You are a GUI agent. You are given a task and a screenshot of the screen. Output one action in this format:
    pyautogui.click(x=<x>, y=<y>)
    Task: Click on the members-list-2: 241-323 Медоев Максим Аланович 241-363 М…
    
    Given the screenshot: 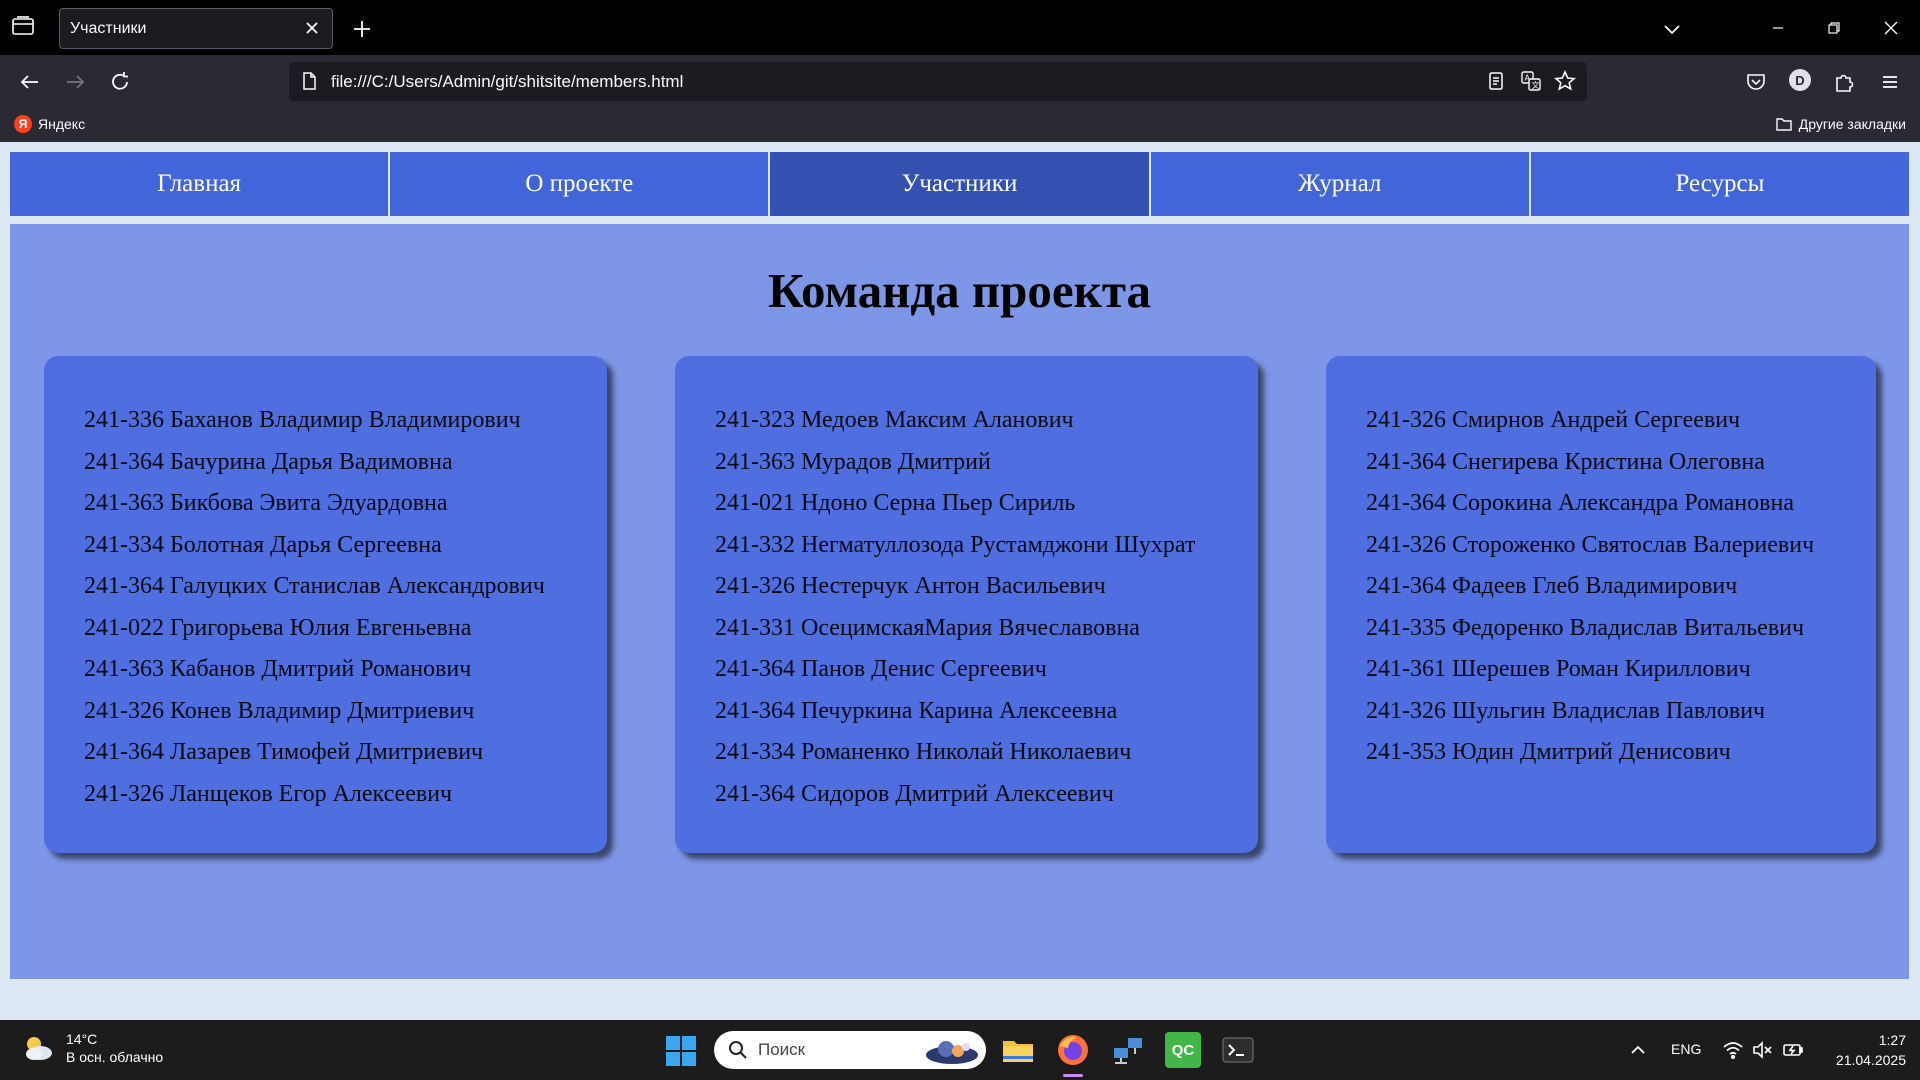 What is the action you would take?
    pyautogui.click(x=986, y=607)
    